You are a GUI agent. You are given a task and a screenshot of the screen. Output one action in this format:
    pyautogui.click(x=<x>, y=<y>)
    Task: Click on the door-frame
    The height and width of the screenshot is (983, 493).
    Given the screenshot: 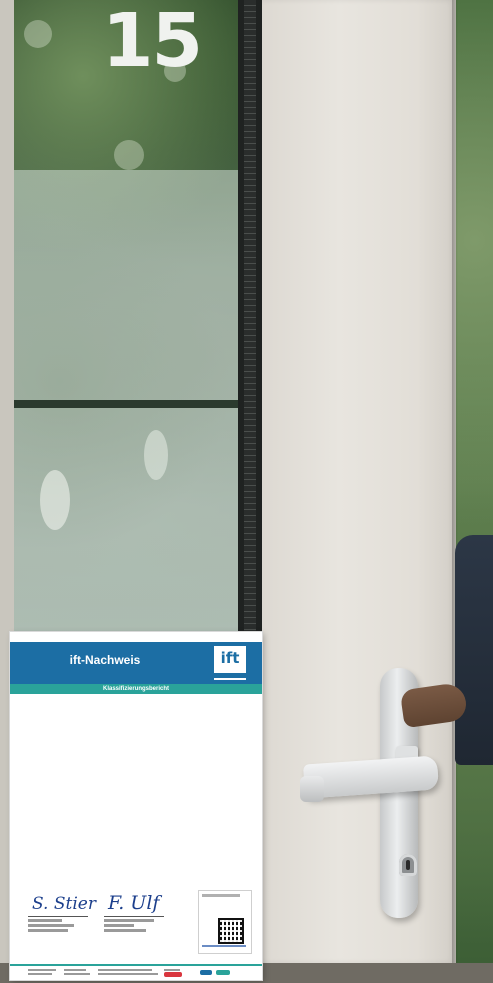 What is the action you would take?
    pyautogui.click(x=250, y=320)
    